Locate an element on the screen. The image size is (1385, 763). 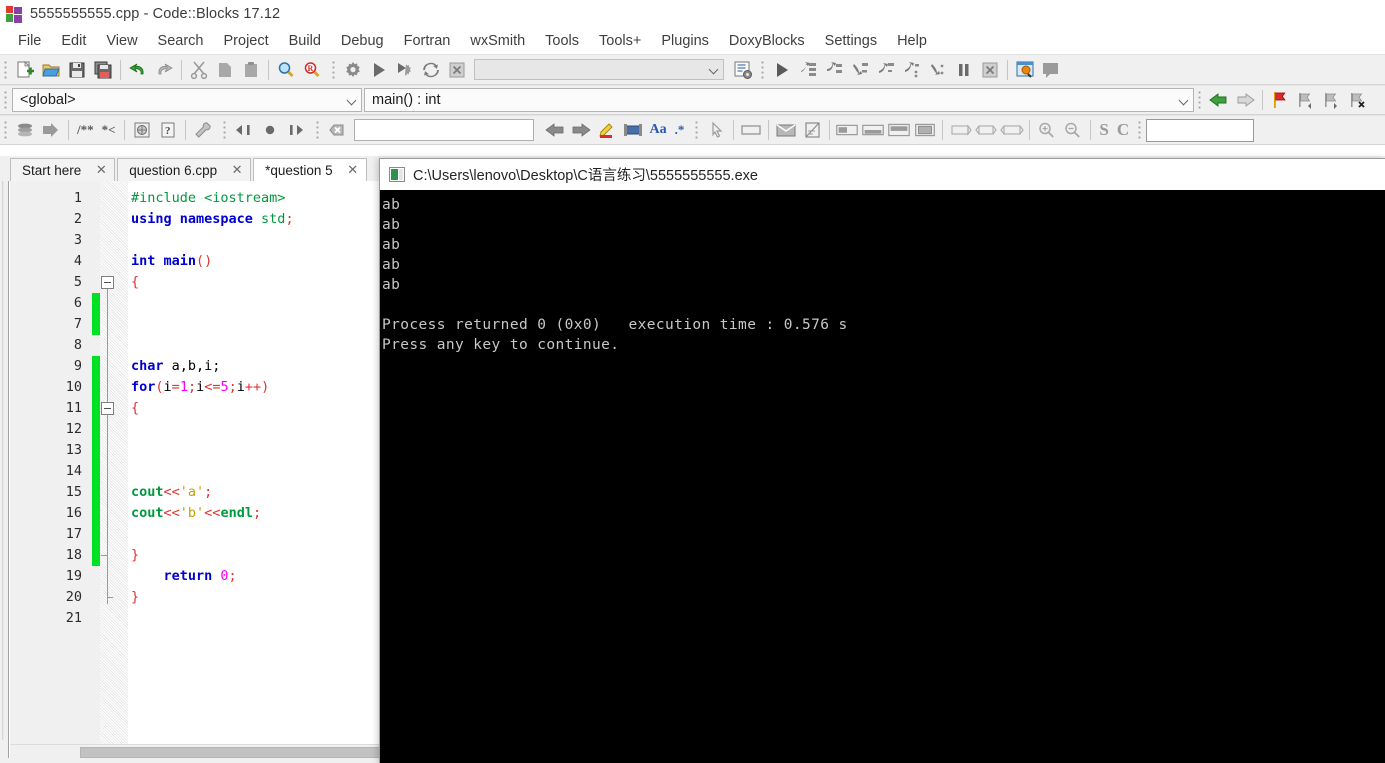
clear-all-bookmarks-icon is located at coordinates (1358, 100).